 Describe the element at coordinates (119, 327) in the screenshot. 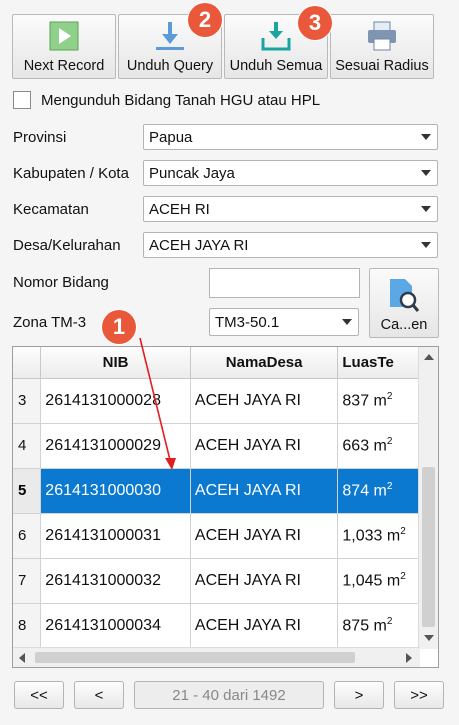

I see `step-badge-1: 1` at that location.